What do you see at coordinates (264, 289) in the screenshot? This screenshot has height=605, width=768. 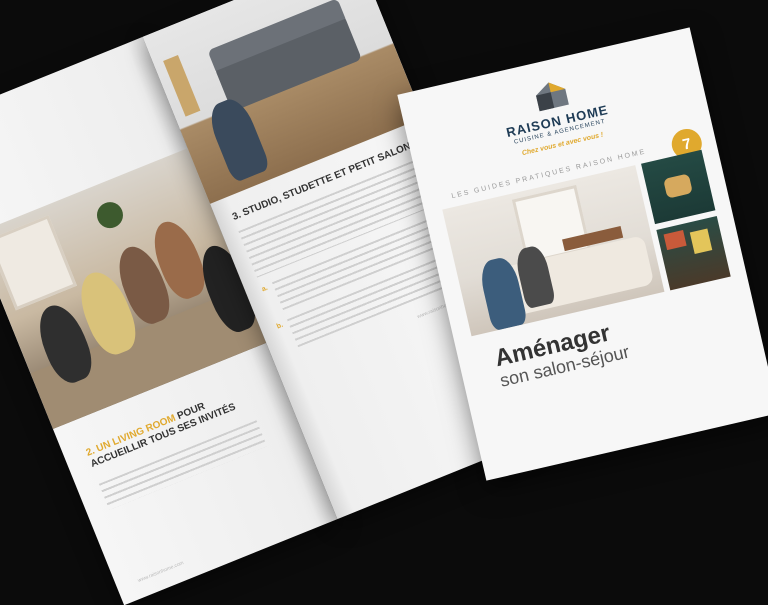 I see `subheading-a: a.` at bounding box center [264, 289].